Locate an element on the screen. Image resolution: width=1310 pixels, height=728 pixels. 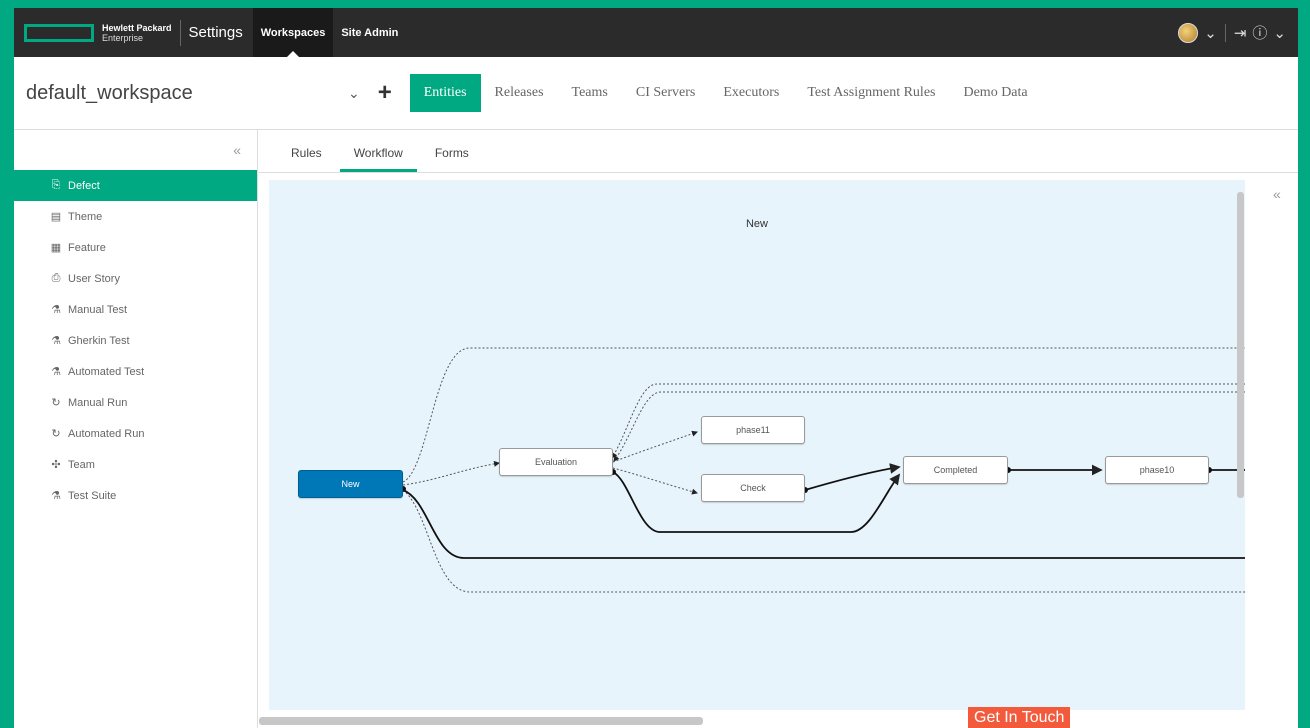
edge-new-bottom is located at coordinates (823, 541).